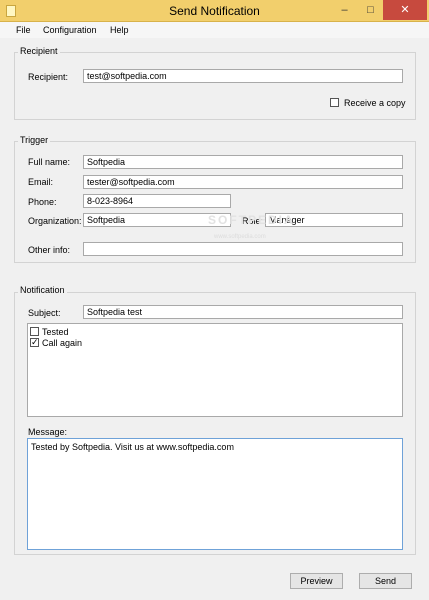 This screenshot has width=429, height=600. Describe the element at coordinates (316, 581) in the screenshot. I see `preview-button: Preview` at that location.